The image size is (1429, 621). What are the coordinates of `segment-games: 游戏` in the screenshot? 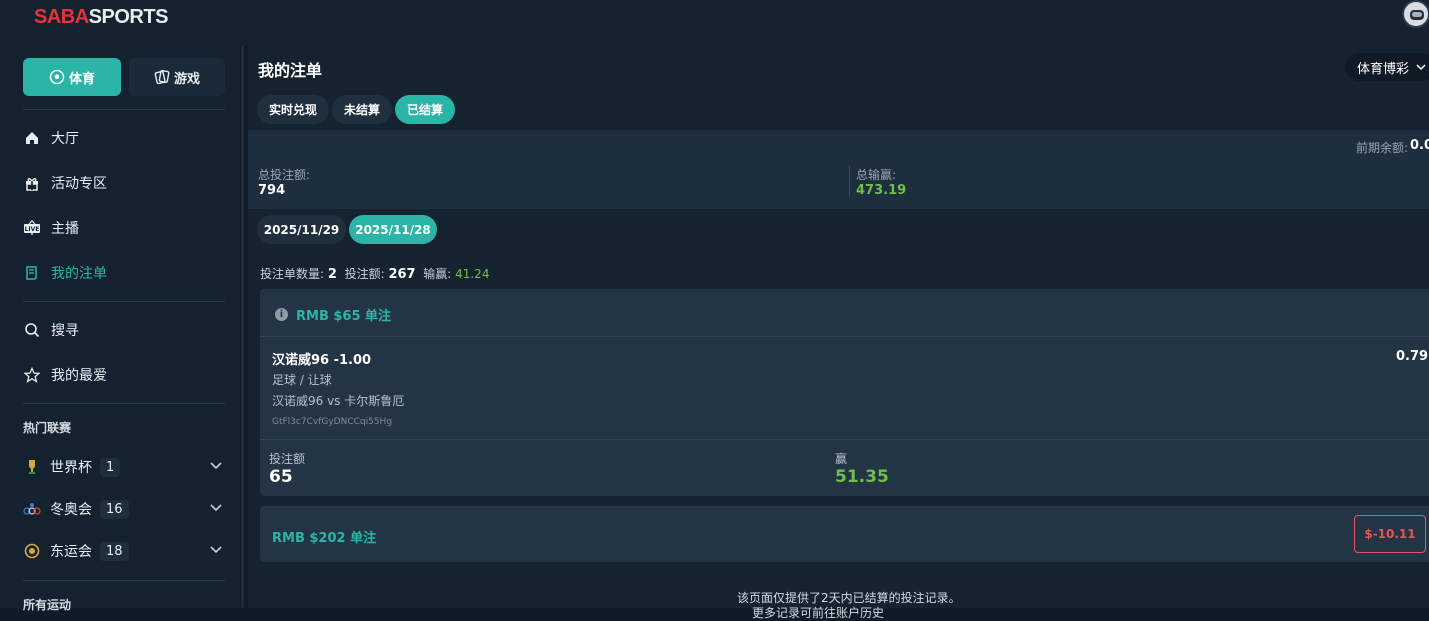 It's located at (177, 77).